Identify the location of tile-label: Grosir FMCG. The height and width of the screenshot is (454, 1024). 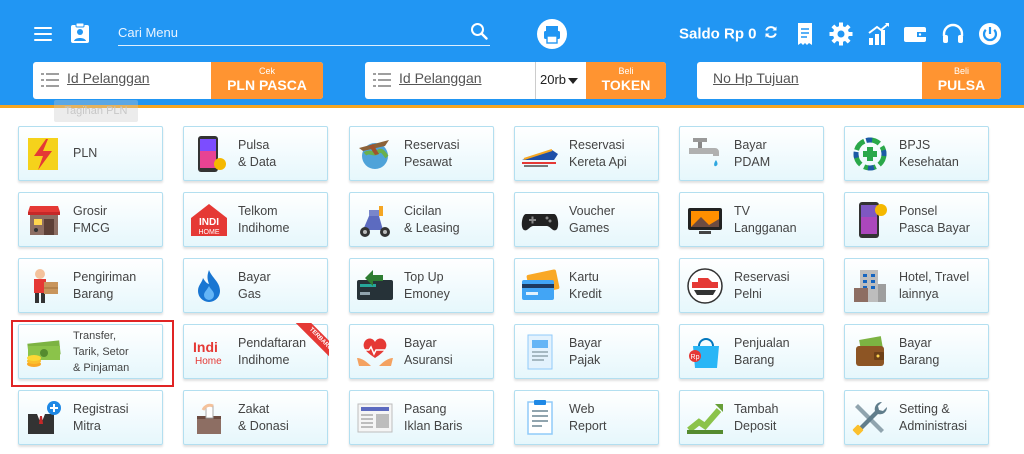
(91, 219).